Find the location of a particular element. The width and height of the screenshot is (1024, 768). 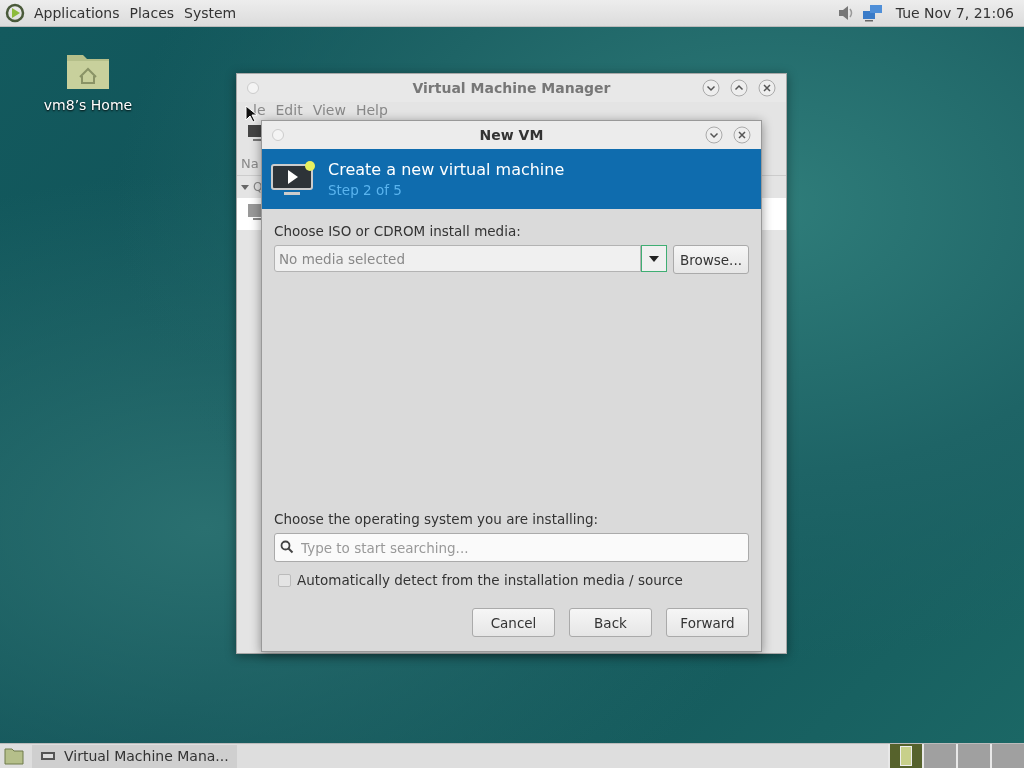

step-label: Step 2 of 5 is located at coordinates (365, 190).